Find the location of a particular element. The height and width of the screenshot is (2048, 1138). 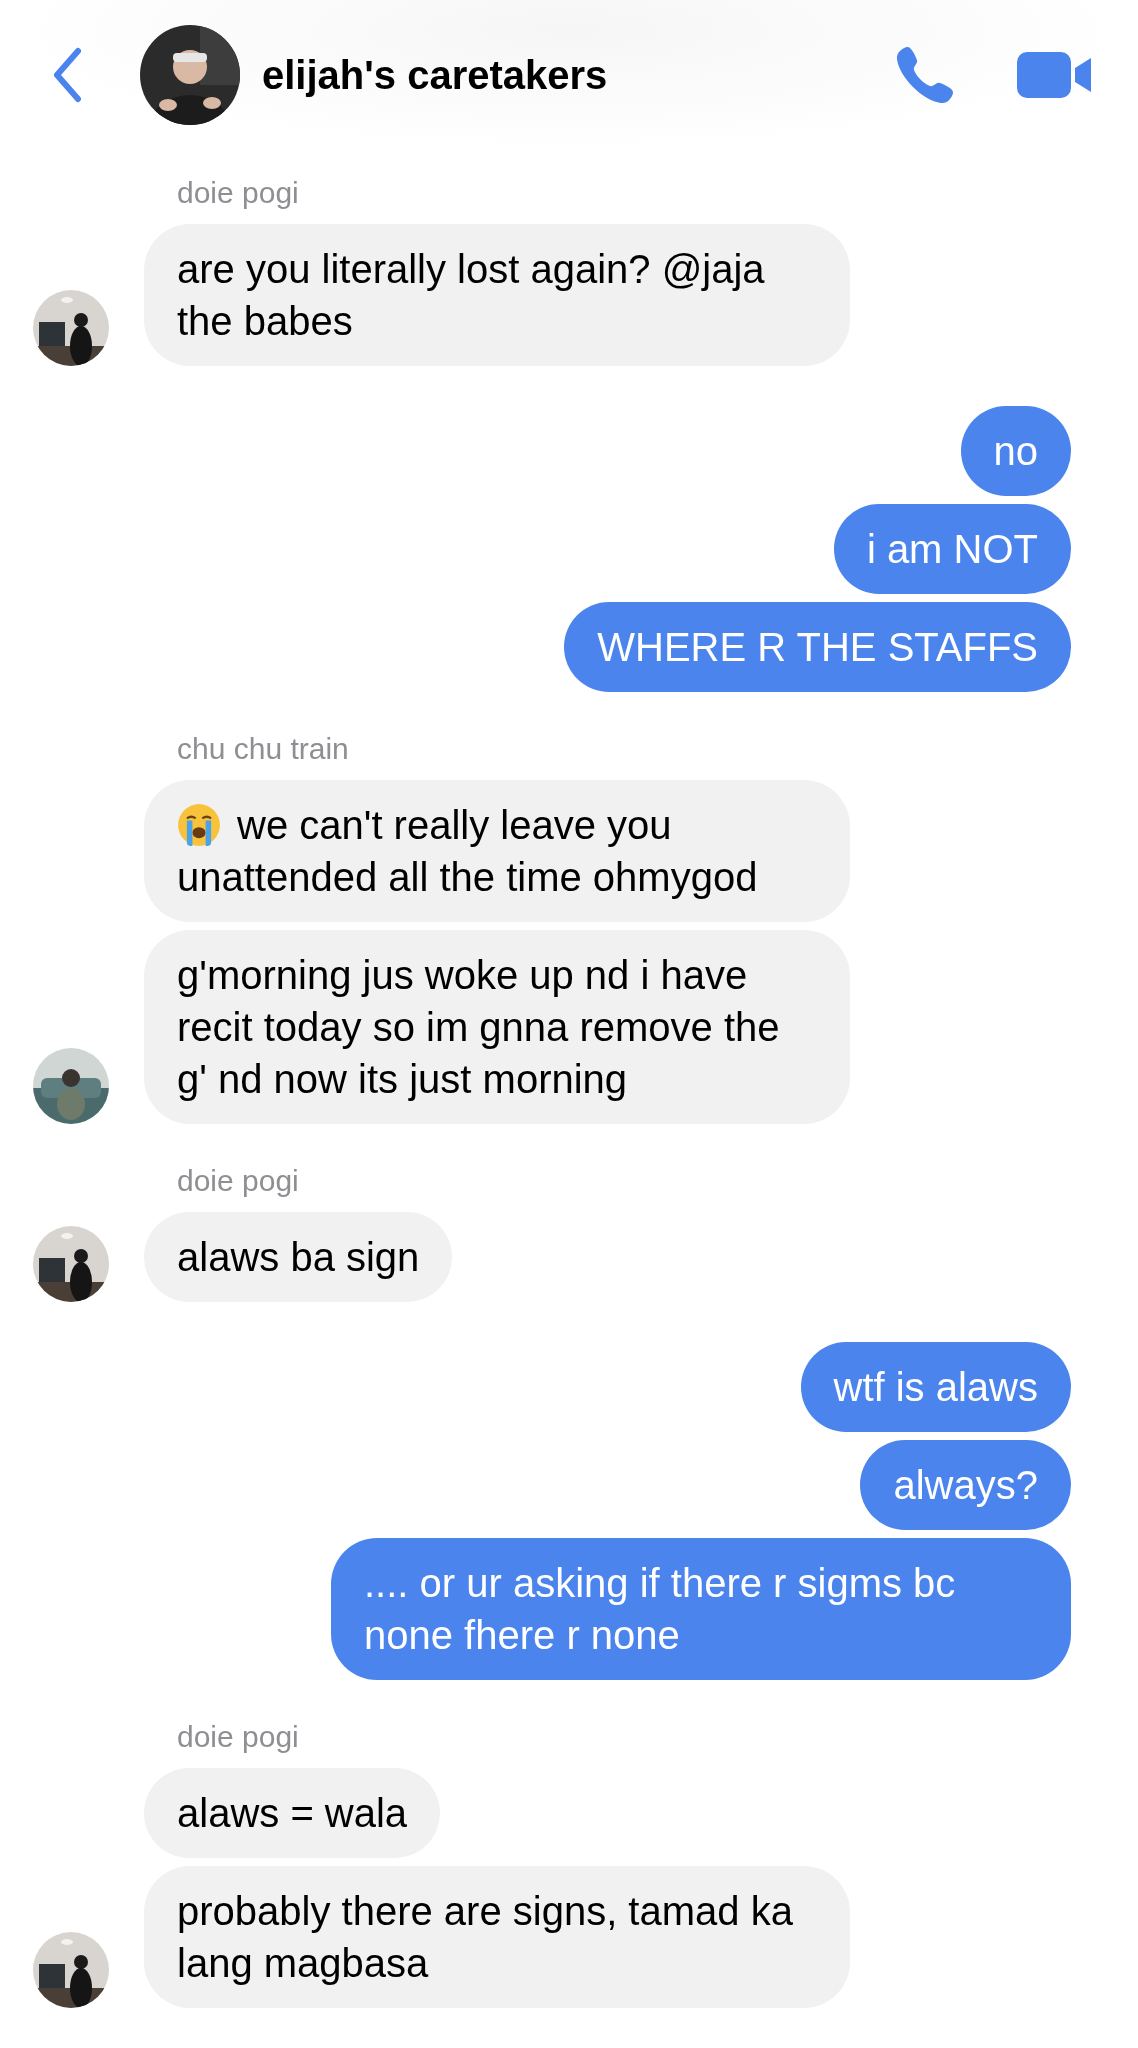

message-bubble: g'morning jus woke up nd i have recit today so im gnna remove the g' nd now its just morning is located at coordinates (497, 1027).